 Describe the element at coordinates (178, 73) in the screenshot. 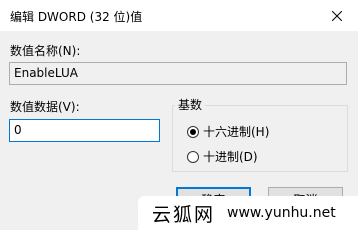

I see `value-name-field: EnableLUA` at that location.